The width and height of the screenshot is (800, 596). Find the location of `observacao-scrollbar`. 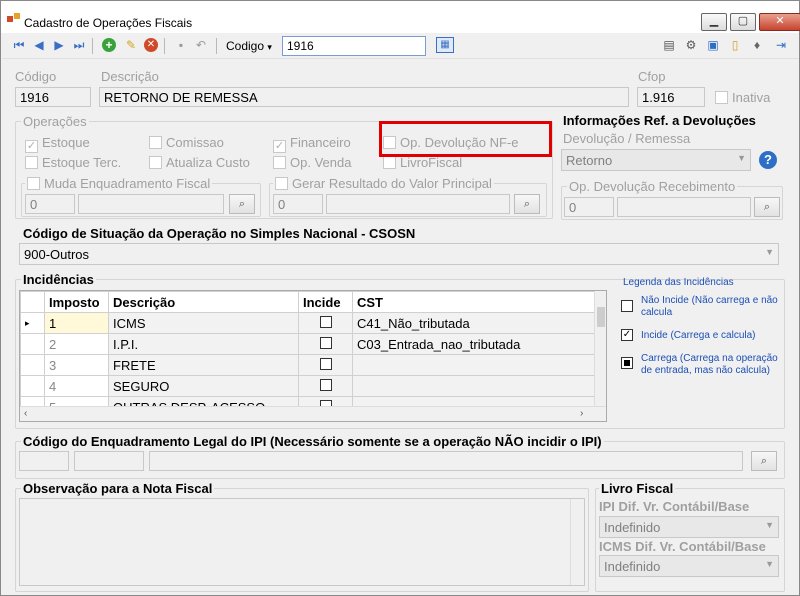

observacao-scrollbar is located at coordinates (577, 542).